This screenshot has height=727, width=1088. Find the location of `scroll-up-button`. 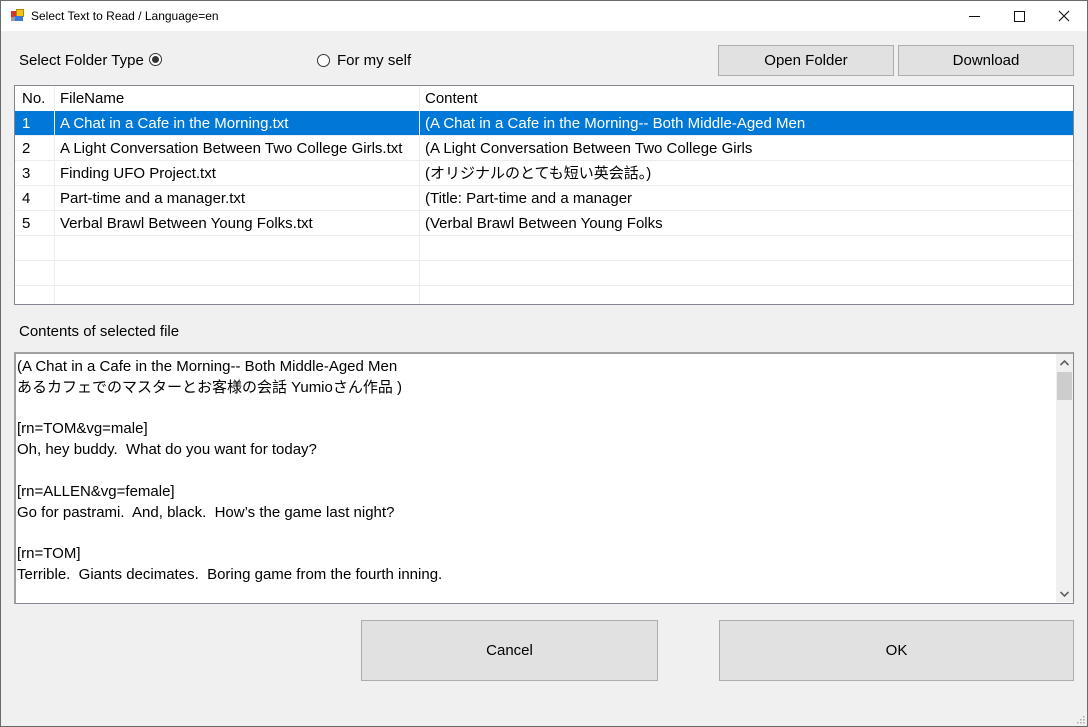

scroll-up-button is located at coordinates (1064, 362).